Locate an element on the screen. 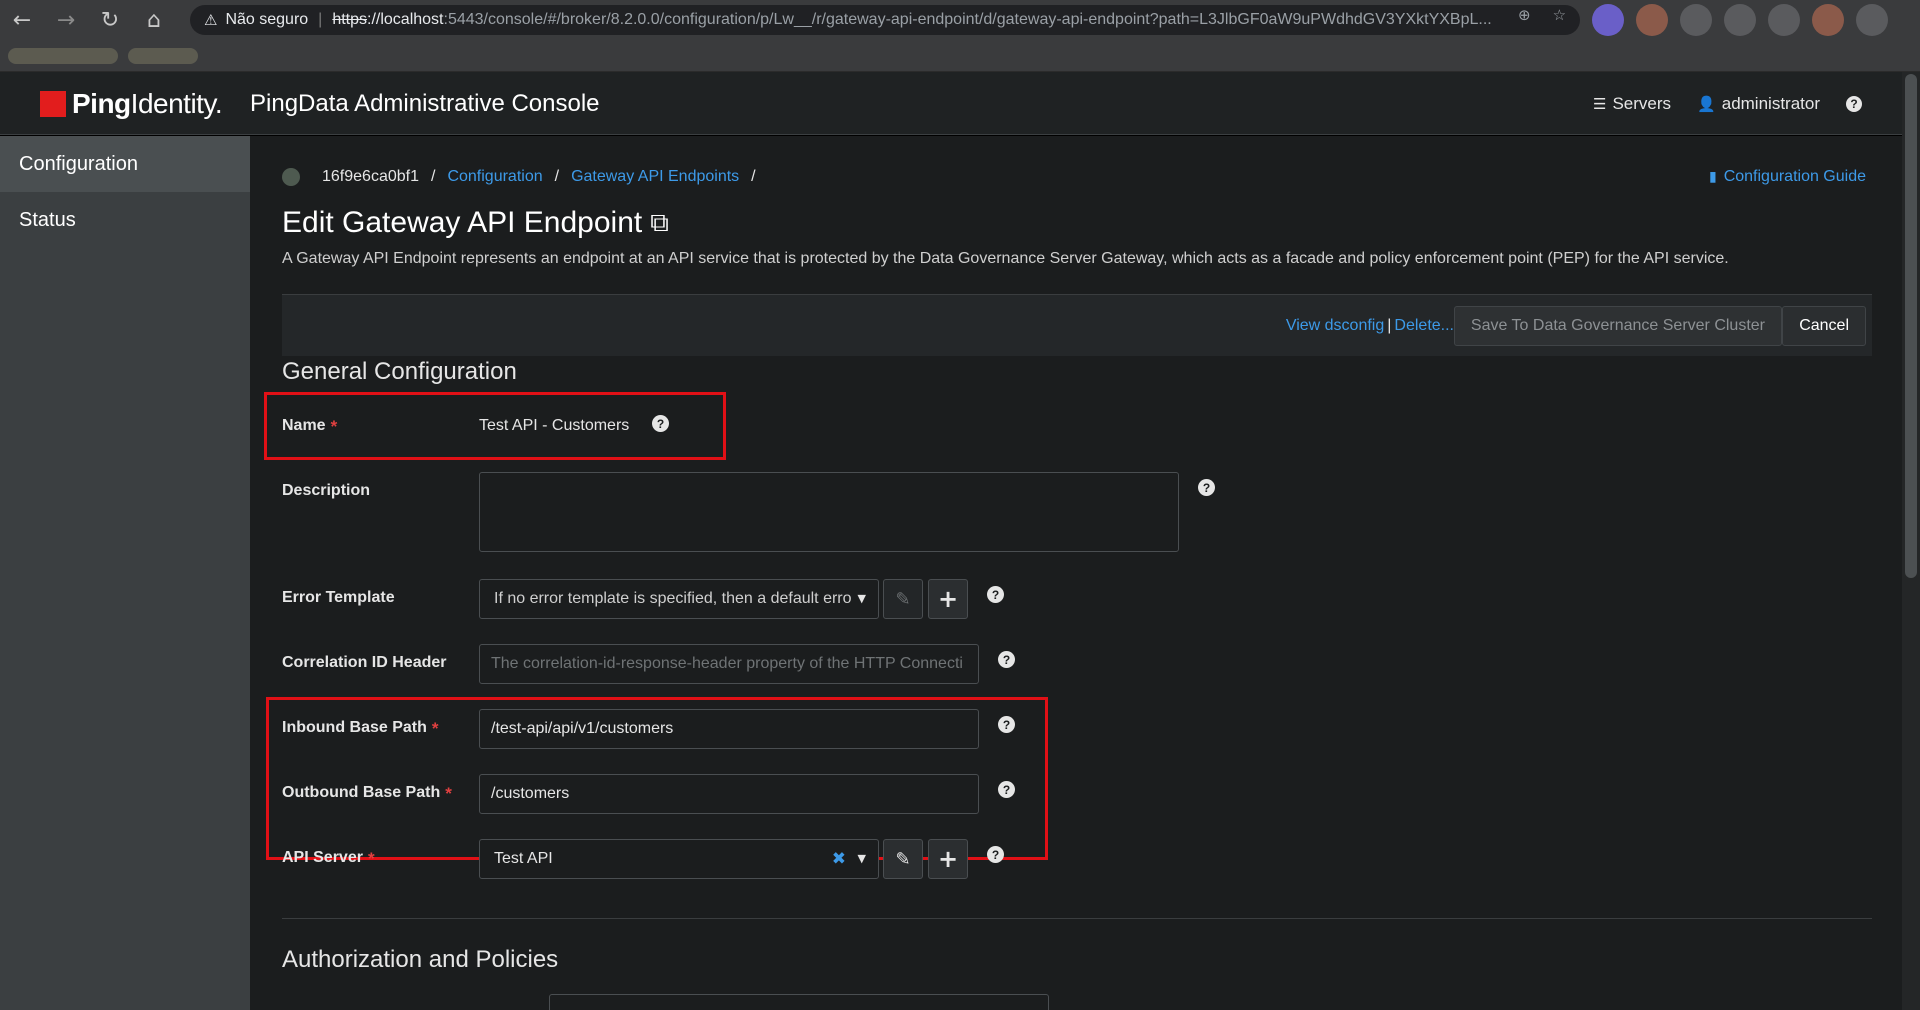 Image resolution: width=1920 pixels, height=1010 pixels. sidebar: Configuration Status is located at coordinates (125, 573).